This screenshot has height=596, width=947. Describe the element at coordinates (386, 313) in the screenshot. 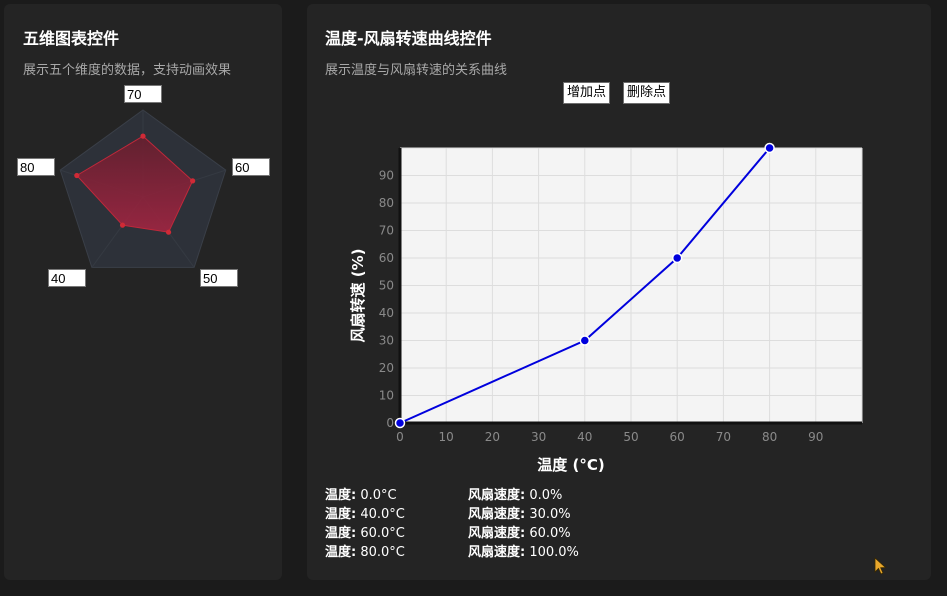

I see `y-tick-label: 40` at that location.